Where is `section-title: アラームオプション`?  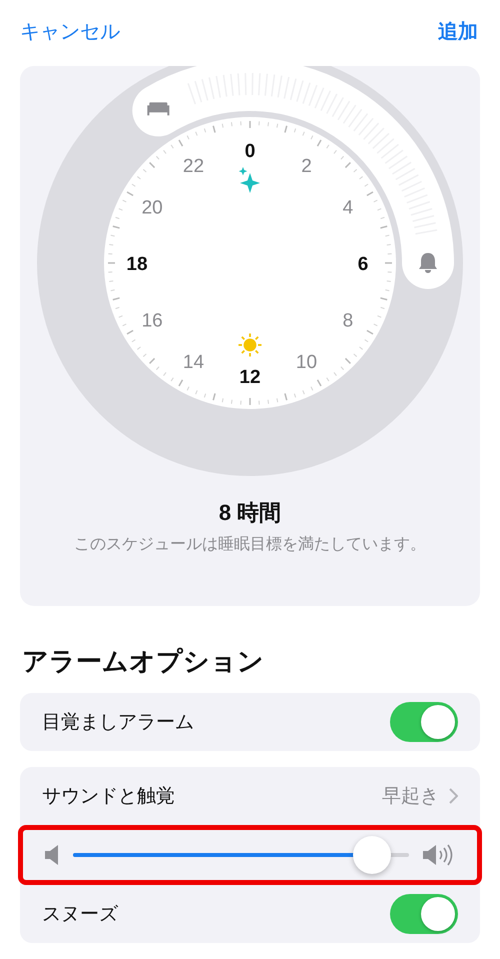
section-title: アラームオプション is located at coordinates (143, 661).